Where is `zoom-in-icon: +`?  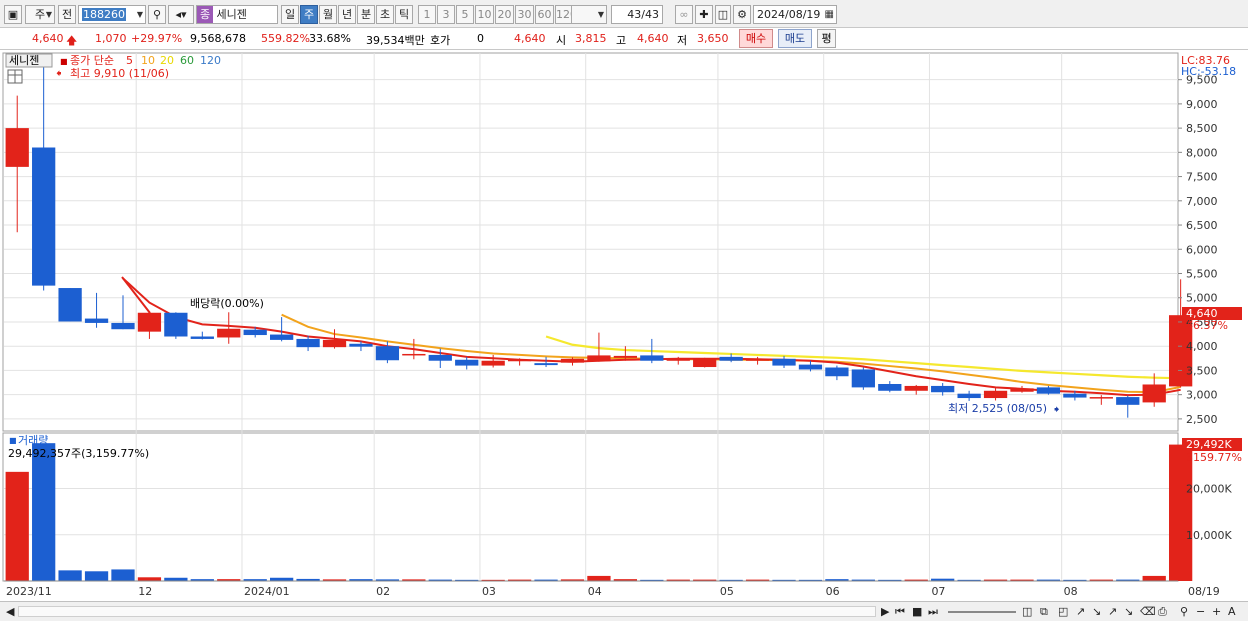
zoom-in-icon: + is located at coordinates (1216, 611).